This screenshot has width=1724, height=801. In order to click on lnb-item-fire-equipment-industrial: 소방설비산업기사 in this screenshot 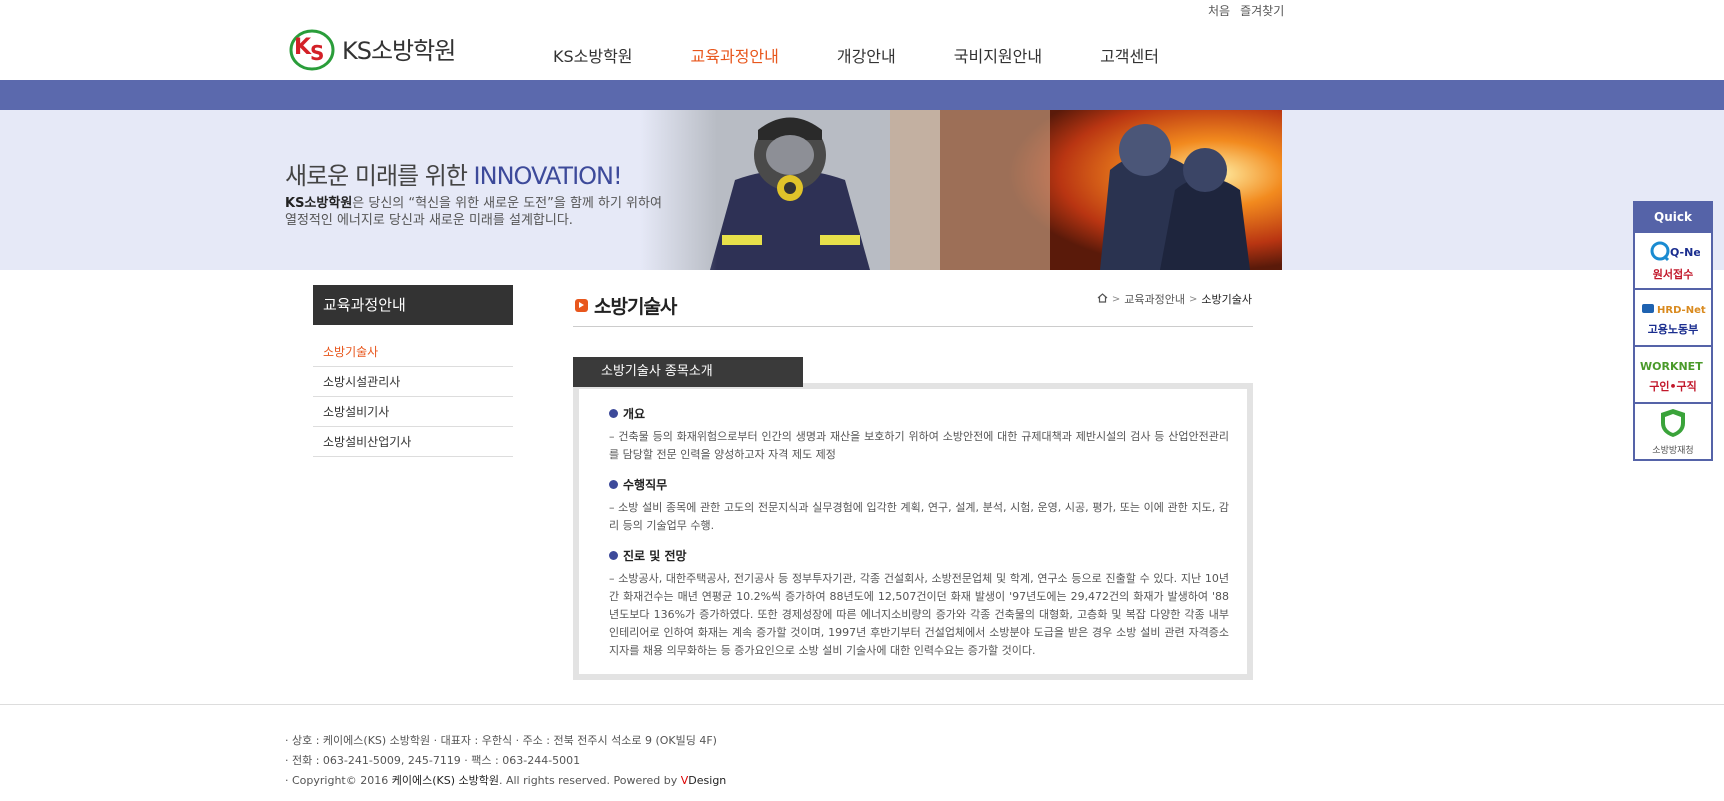, I will do `click(413, 442)`.